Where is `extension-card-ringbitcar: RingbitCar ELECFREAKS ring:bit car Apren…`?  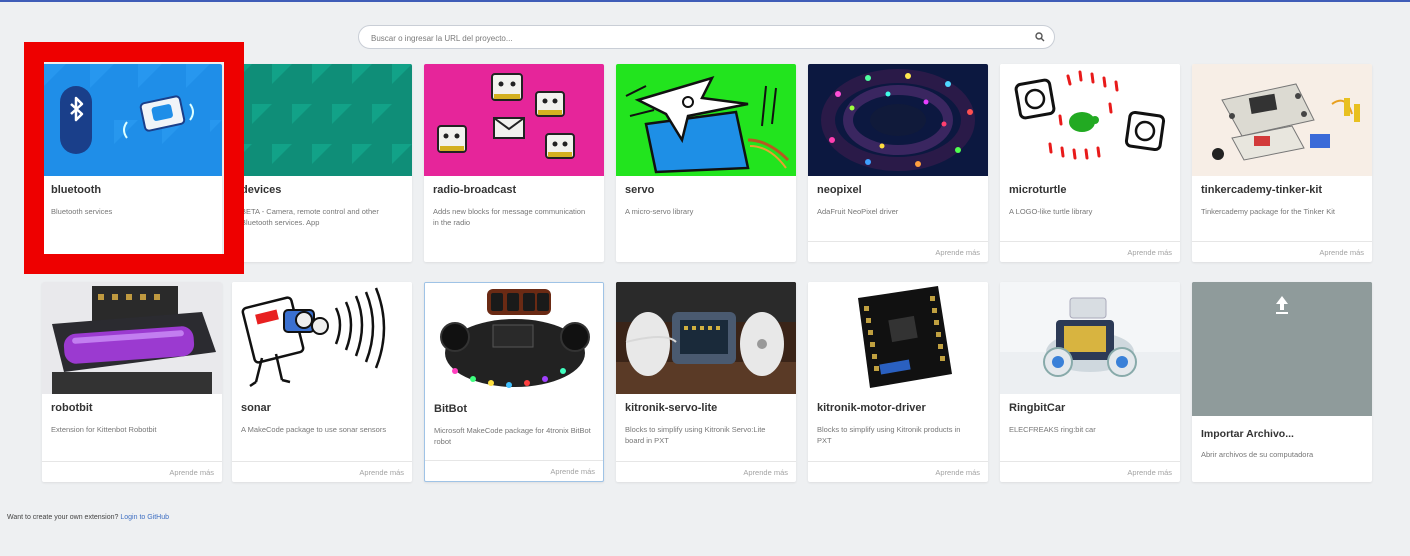 extension-card-ringbitcar: RingbitCar ELECFREAKS ring:bit car Apren… is located at coordinates (1090, 382).